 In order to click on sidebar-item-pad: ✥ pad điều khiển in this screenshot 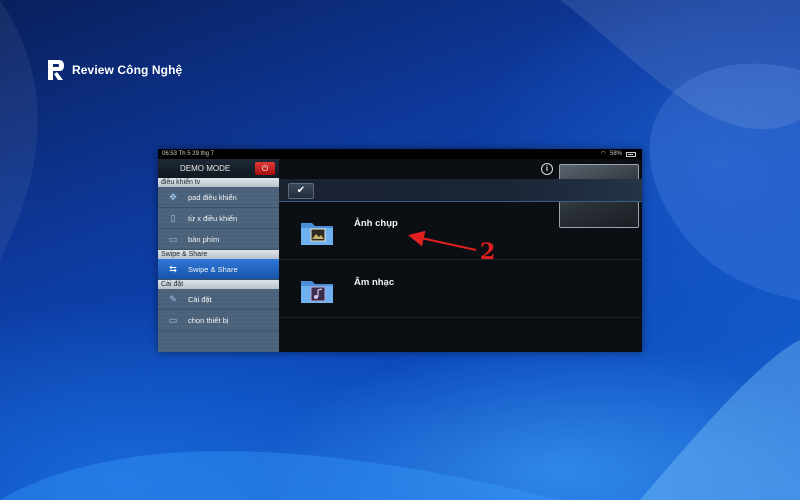, I will do `click(218, 197)`.